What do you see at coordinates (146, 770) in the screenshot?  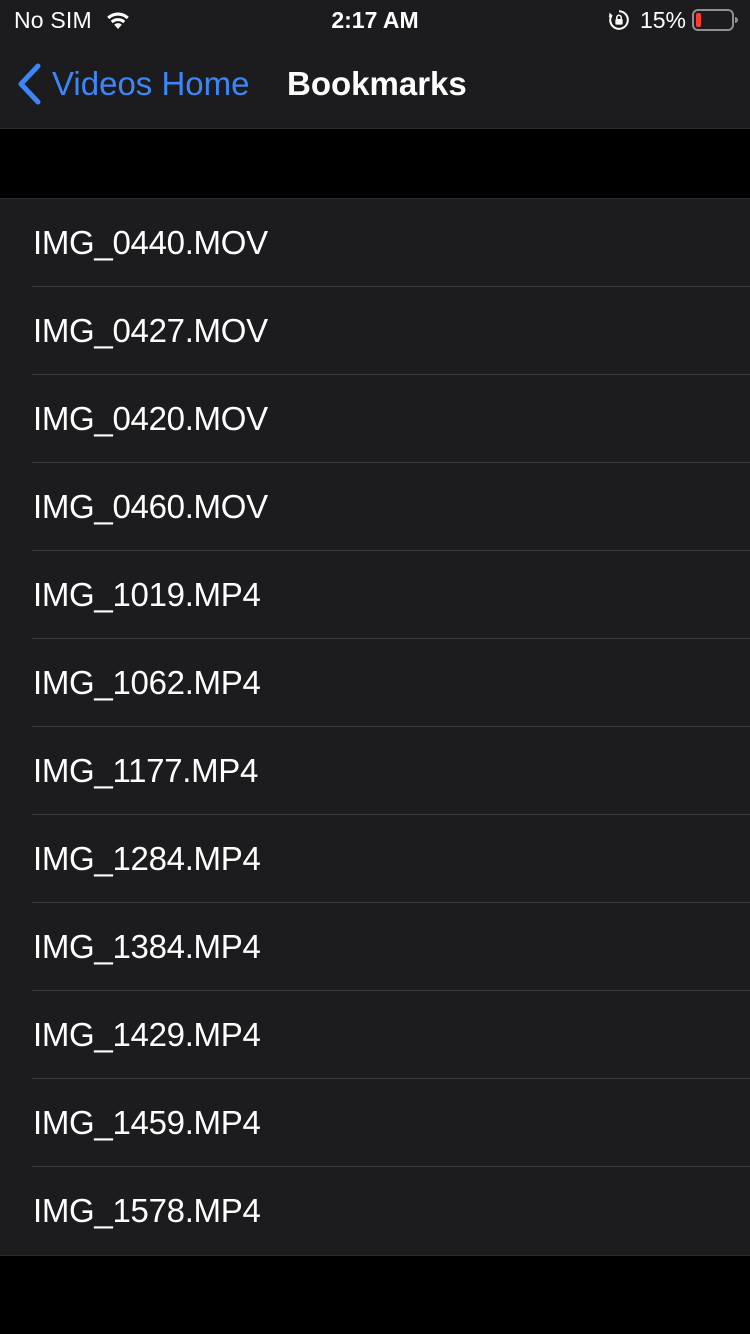 I see `bookmark-file-name: IMG_1177.MP4` at bounding box center [146, 770].